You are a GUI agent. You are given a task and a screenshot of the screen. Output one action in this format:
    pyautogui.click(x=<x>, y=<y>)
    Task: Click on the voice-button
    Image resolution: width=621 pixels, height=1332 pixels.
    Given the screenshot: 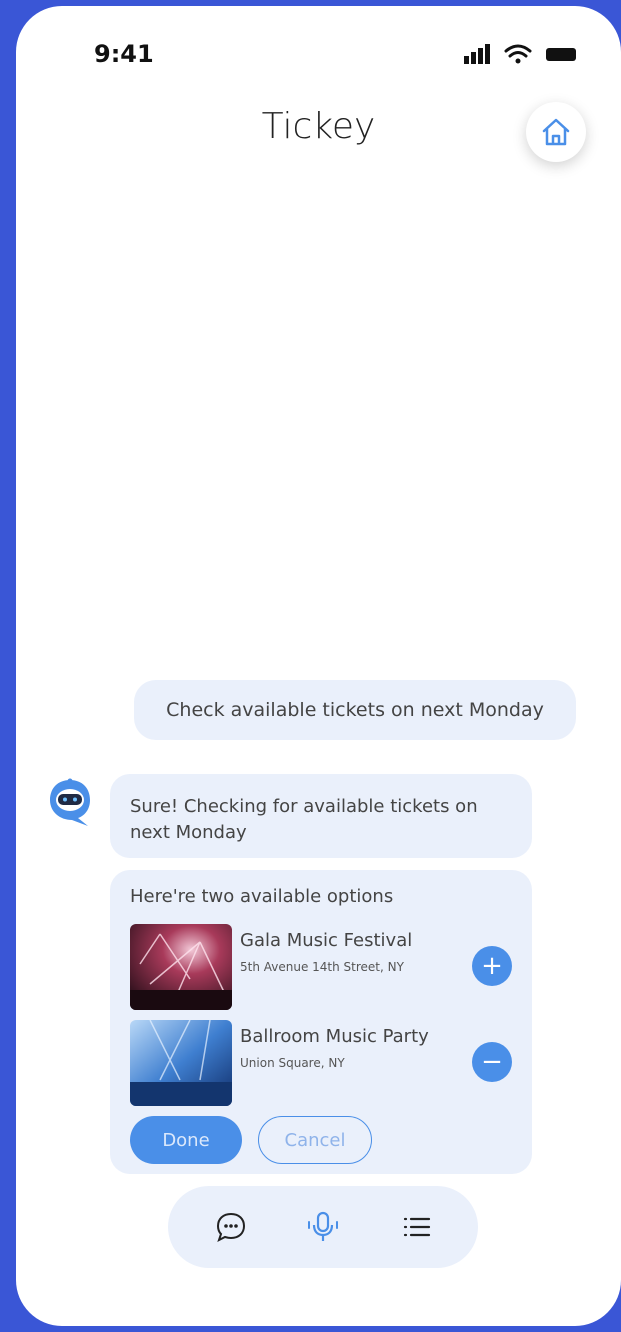 What is the action you would take?
    pyautogui.click(x=323, y=1227)
    